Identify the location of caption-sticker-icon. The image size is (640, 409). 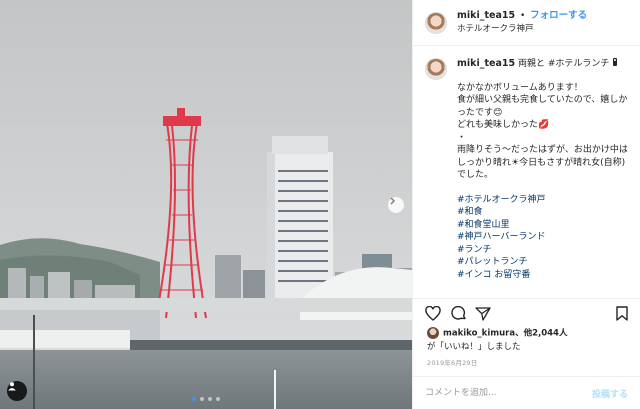
(615, 63).